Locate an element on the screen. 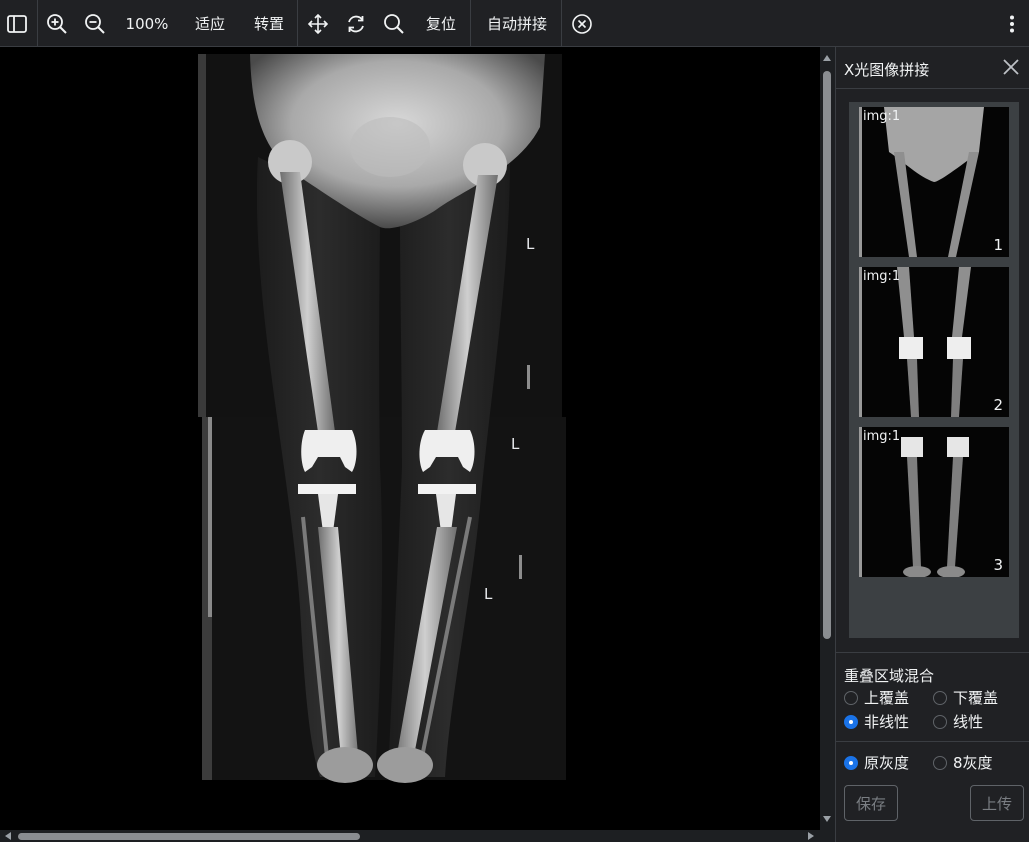  panel-title: X光图像拼接 is located at coordinates (887, 70).